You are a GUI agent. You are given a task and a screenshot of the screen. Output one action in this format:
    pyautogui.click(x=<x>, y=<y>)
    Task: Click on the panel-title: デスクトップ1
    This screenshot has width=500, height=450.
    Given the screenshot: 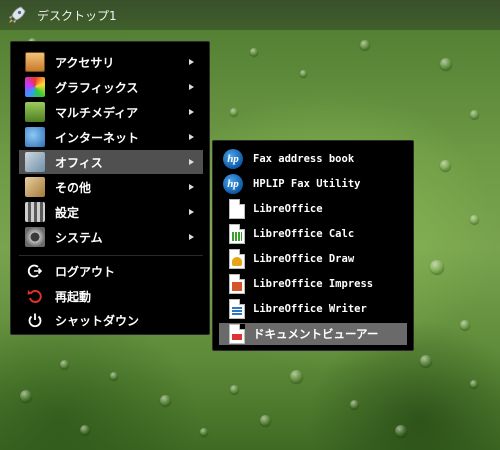 What is the action you would take?
    pyautogui.click(x=77, y=15)
    